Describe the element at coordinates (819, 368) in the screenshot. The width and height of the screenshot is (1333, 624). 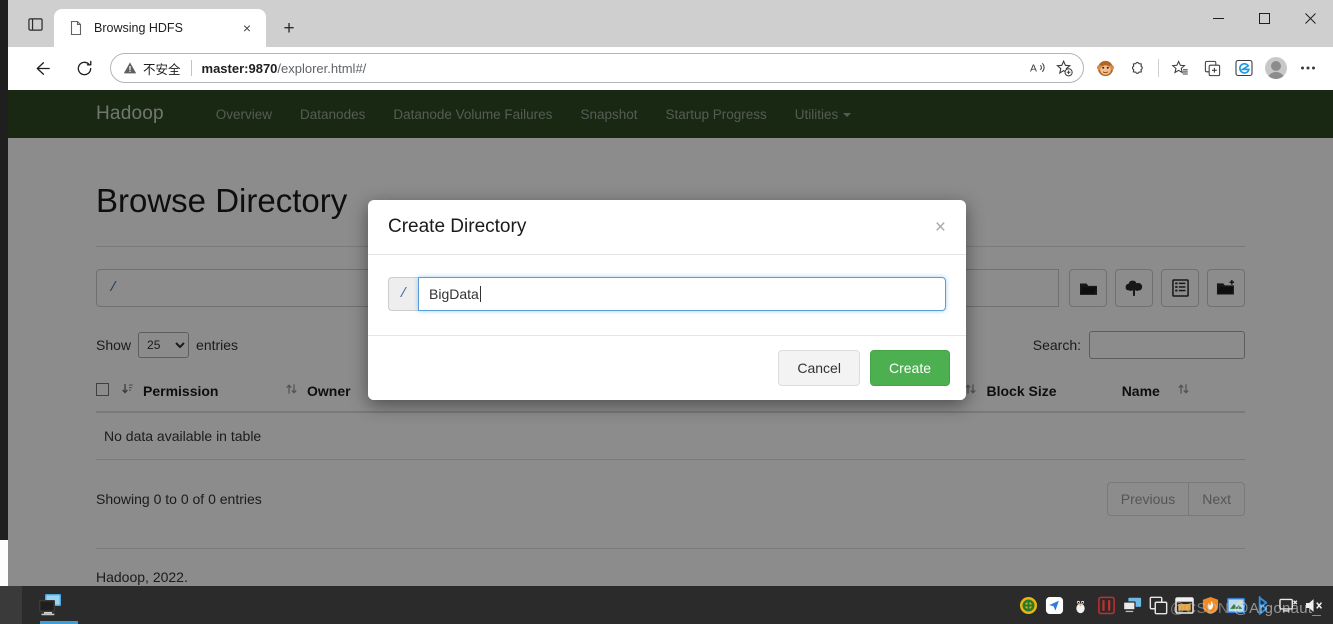
I see `cancel-button: Cancel` at that location.